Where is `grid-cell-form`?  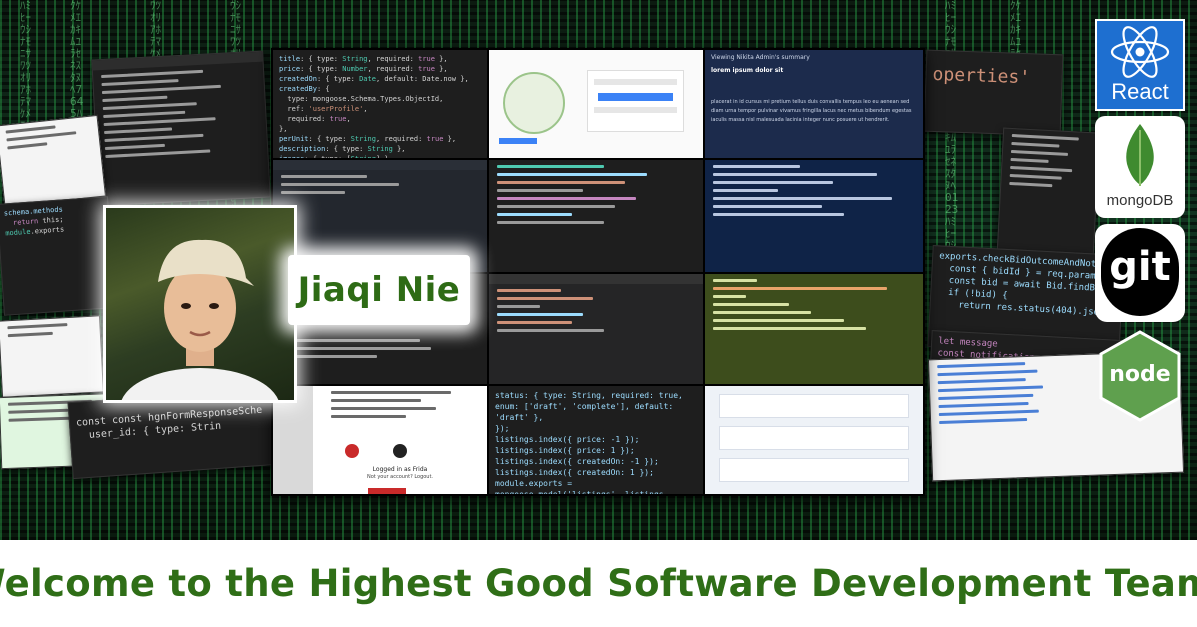
grid-cell-form is located at coordinates (814, 440).